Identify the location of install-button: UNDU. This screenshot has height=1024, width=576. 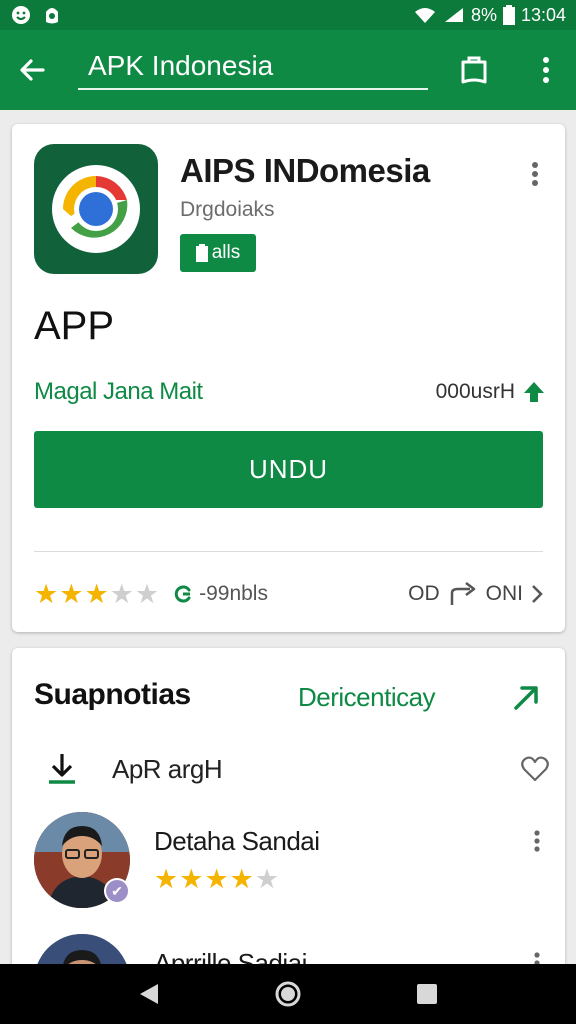
(288, 469).